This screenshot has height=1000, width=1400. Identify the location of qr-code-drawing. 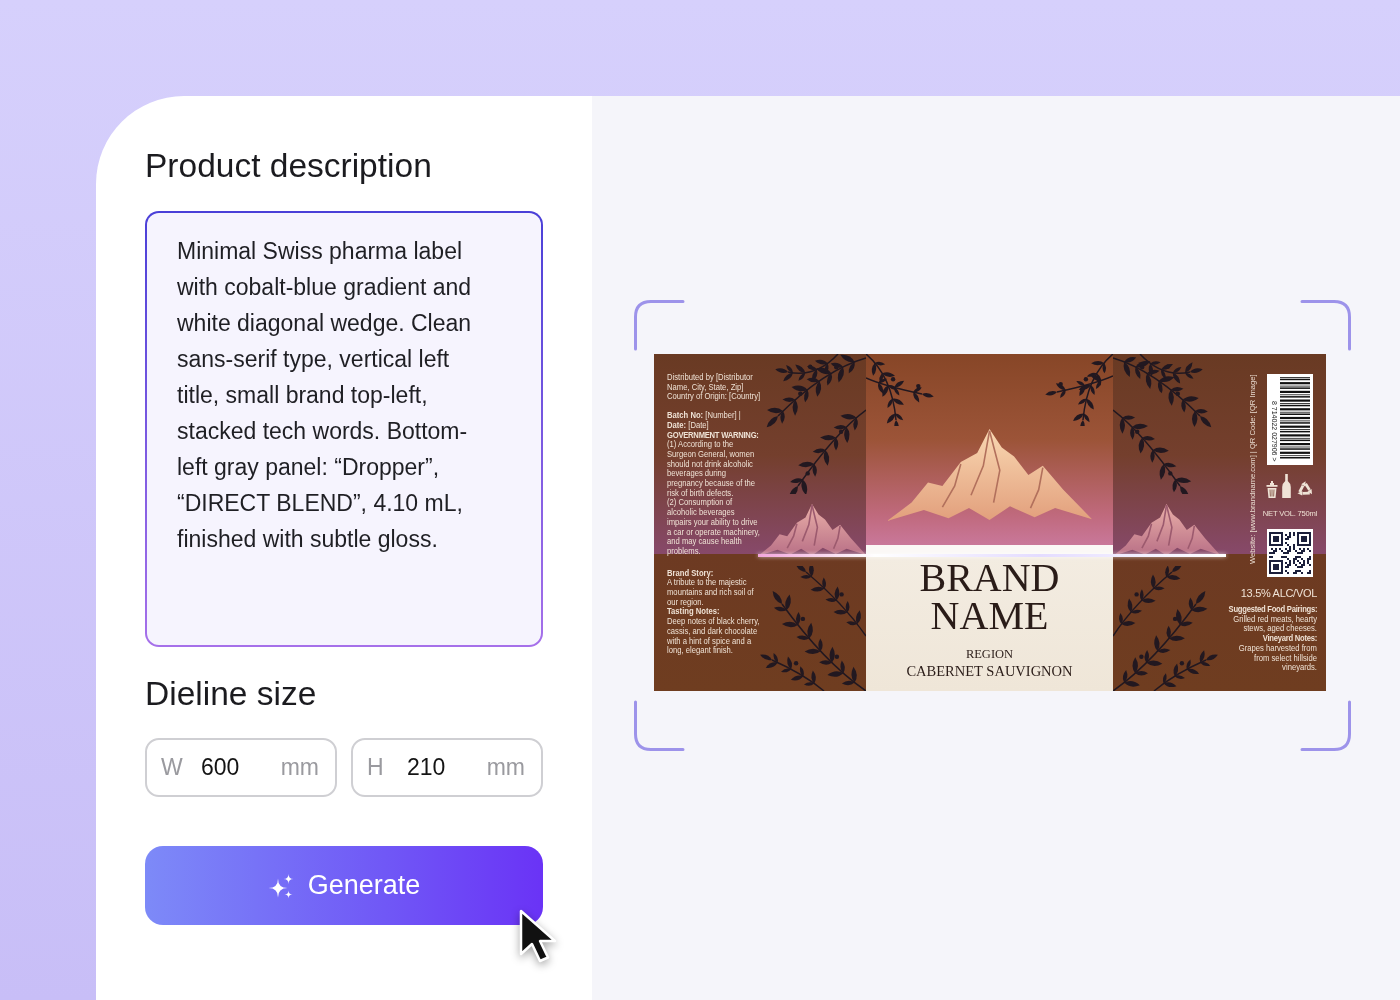
(1290, 553).